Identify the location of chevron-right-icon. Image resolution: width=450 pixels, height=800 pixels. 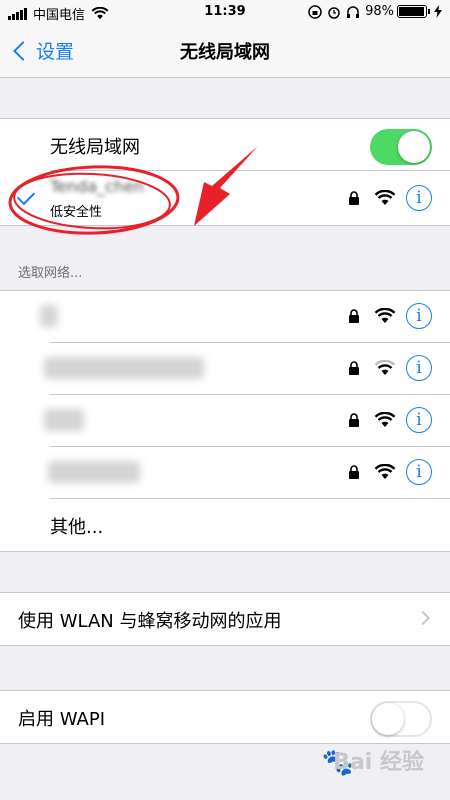
(423, 618).